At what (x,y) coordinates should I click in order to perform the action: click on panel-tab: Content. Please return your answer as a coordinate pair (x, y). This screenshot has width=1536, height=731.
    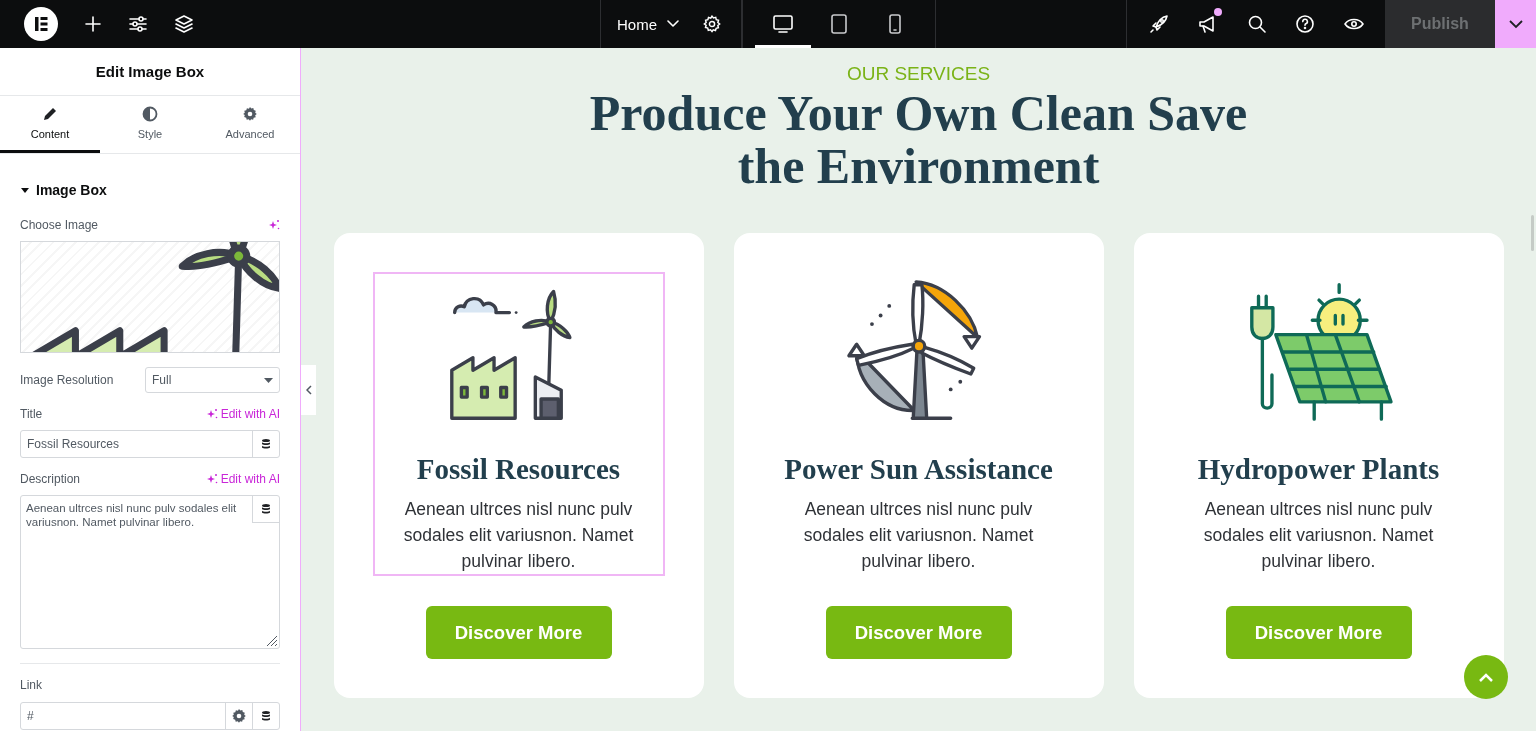
    Looking at the image, I should click on (50, 124).